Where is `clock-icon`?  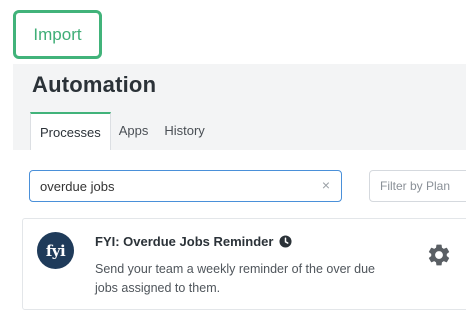 clock-icon is located at coordinates (285, 241).